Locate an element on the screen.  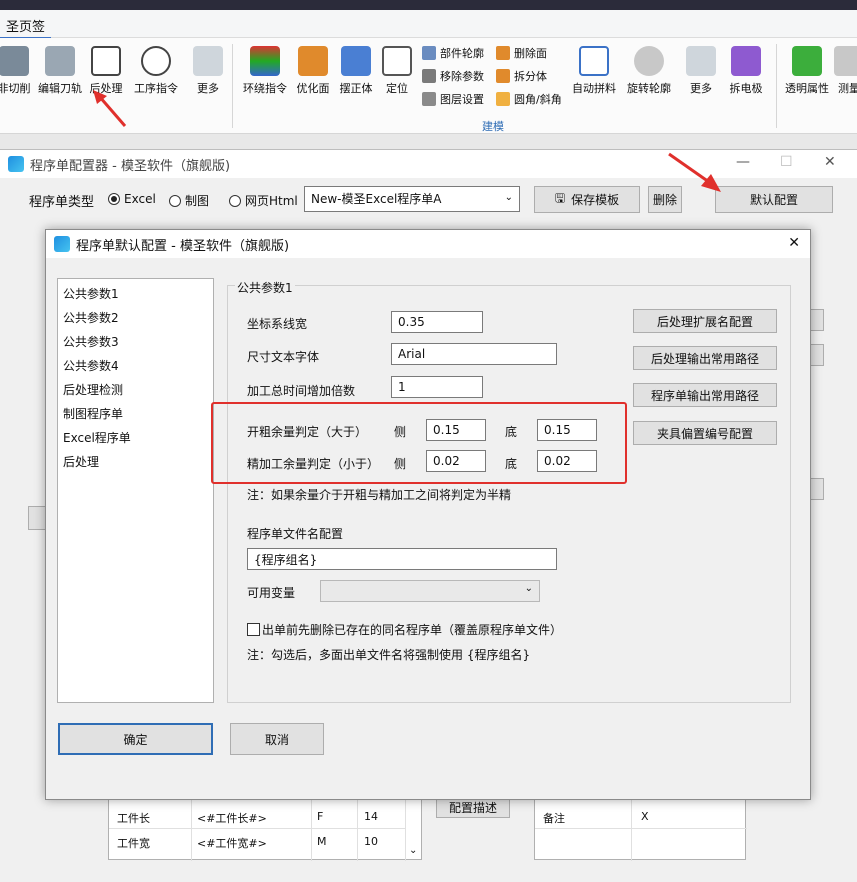
table-cell: F is located at coordinates (320, 816).